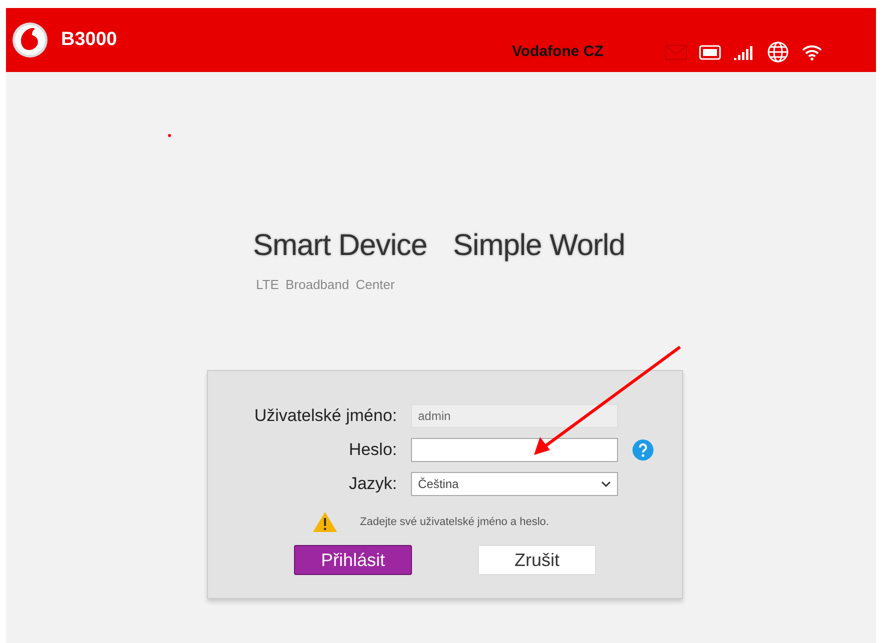  I want to click on wifi-icon, so click(812, 52).